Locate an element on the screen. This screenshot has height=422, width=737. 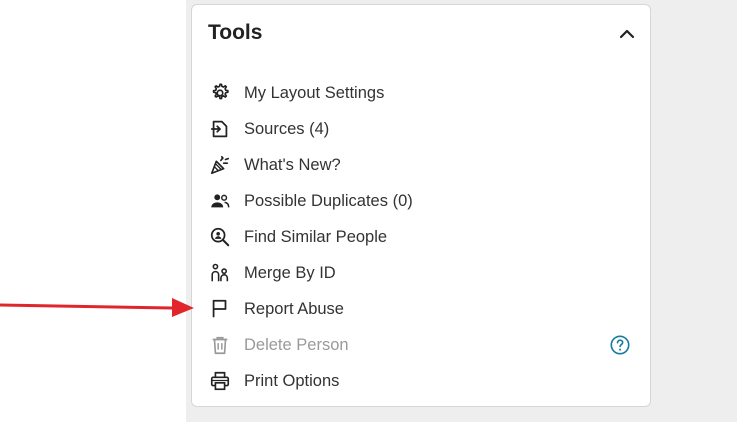
menu-item-label: Delete Person is located at coordinates (296, 344).